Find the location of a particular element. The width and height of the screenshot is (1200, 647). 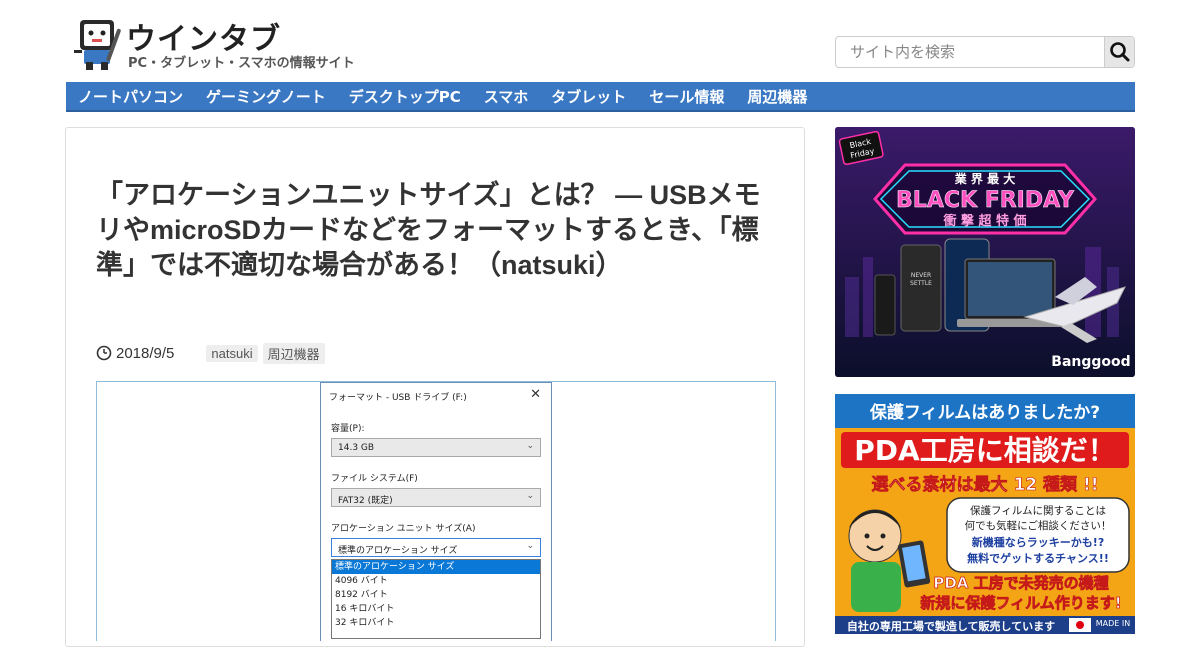

clock-icon is located at coordinates (104, 353).